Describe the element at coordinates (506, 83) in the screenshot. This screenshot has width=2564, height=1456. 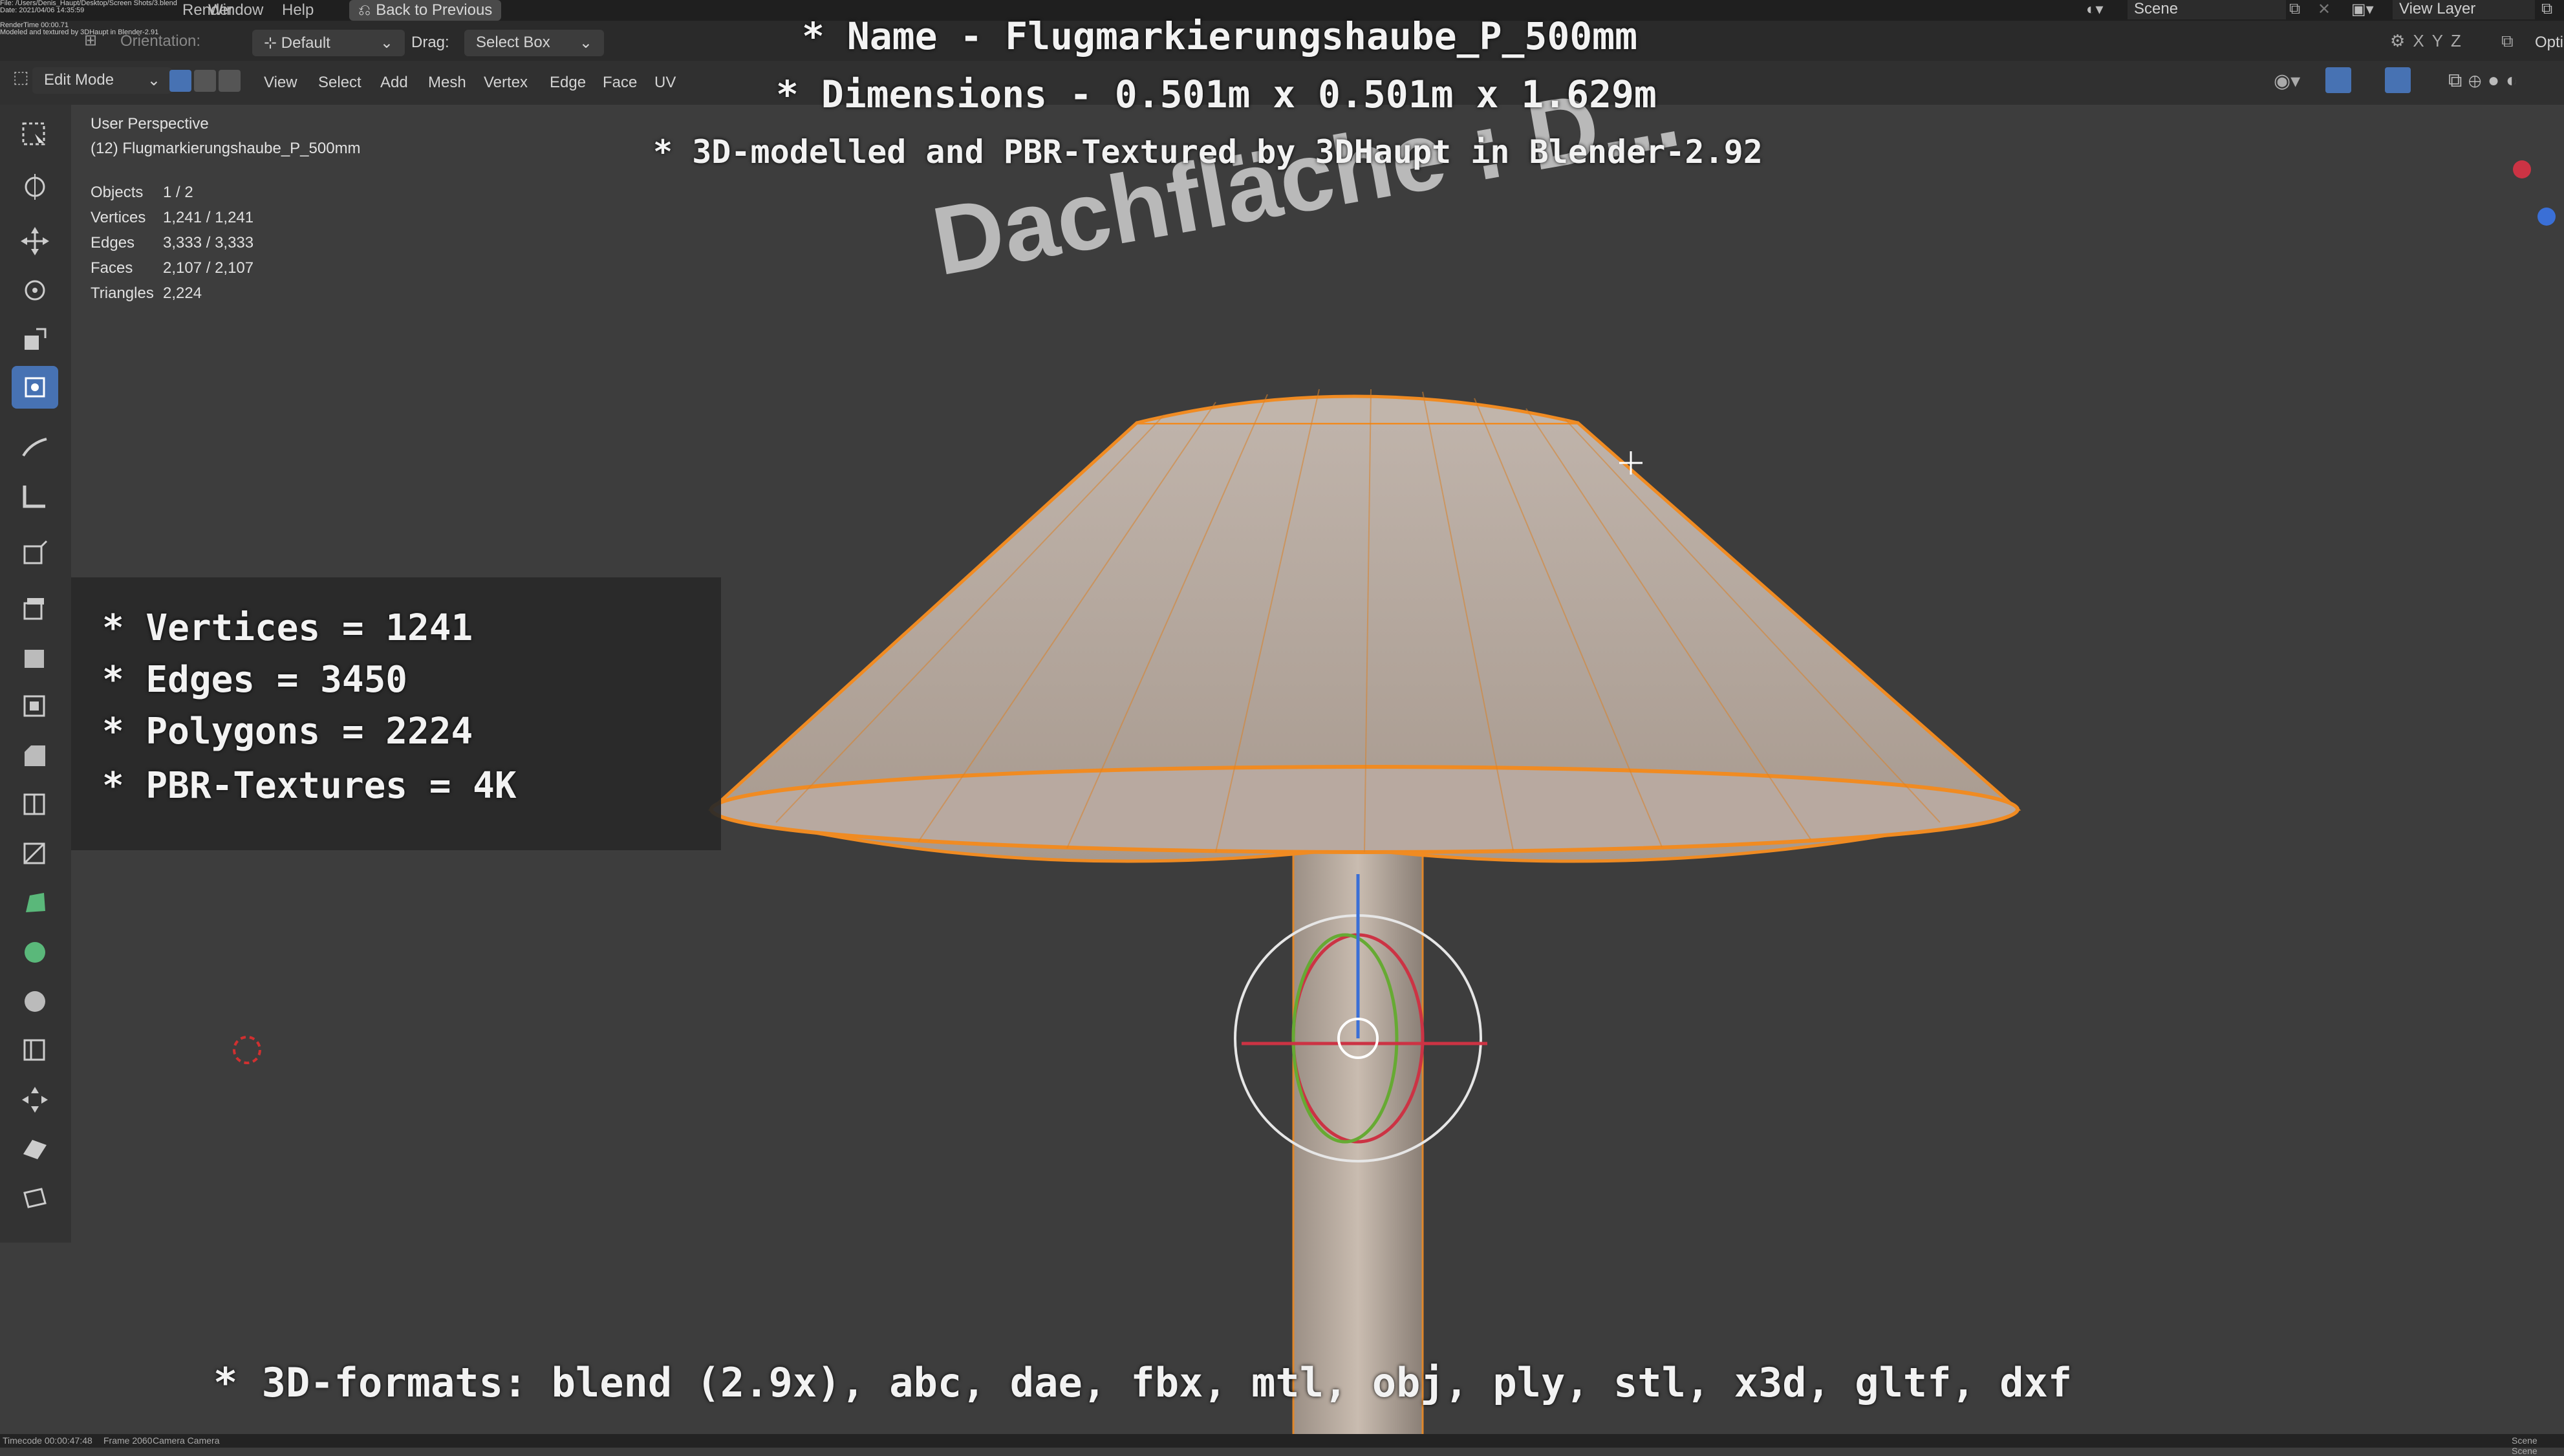
I see `menu-vertex: Vertex` at that location.